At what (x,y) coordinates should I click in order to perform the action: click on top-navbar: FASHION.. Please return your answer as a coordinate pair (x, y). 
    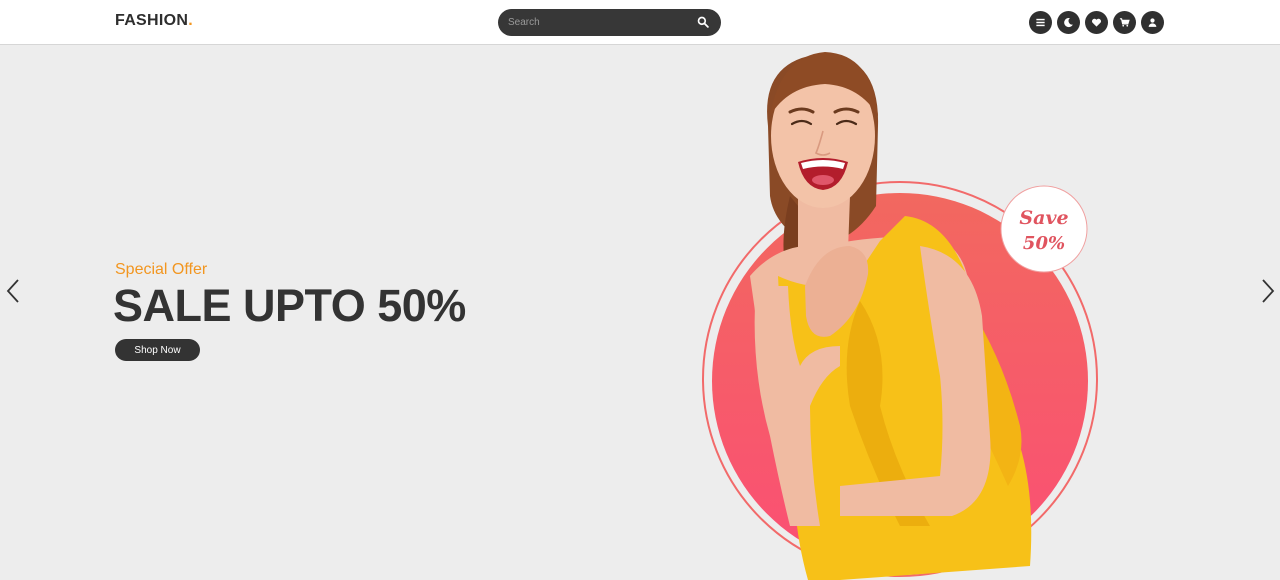
    Looking at the image, I should click on (640, 22).